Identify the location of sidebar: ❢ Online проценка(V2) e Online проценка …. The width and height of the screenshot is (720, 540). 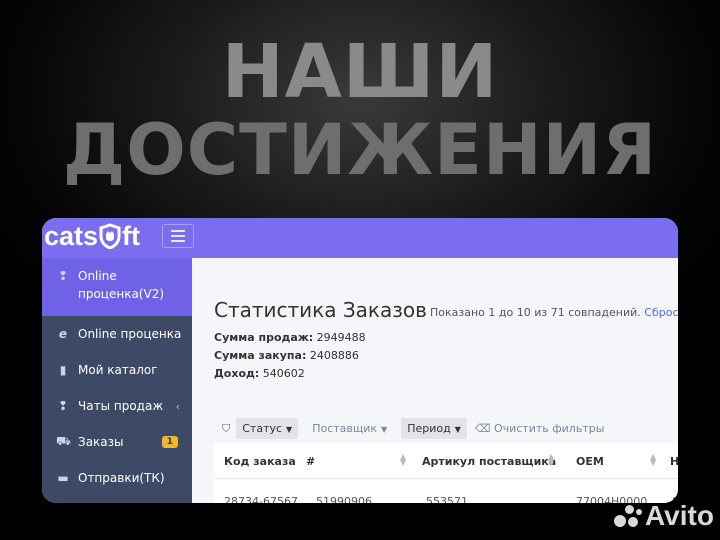
(117, 380).